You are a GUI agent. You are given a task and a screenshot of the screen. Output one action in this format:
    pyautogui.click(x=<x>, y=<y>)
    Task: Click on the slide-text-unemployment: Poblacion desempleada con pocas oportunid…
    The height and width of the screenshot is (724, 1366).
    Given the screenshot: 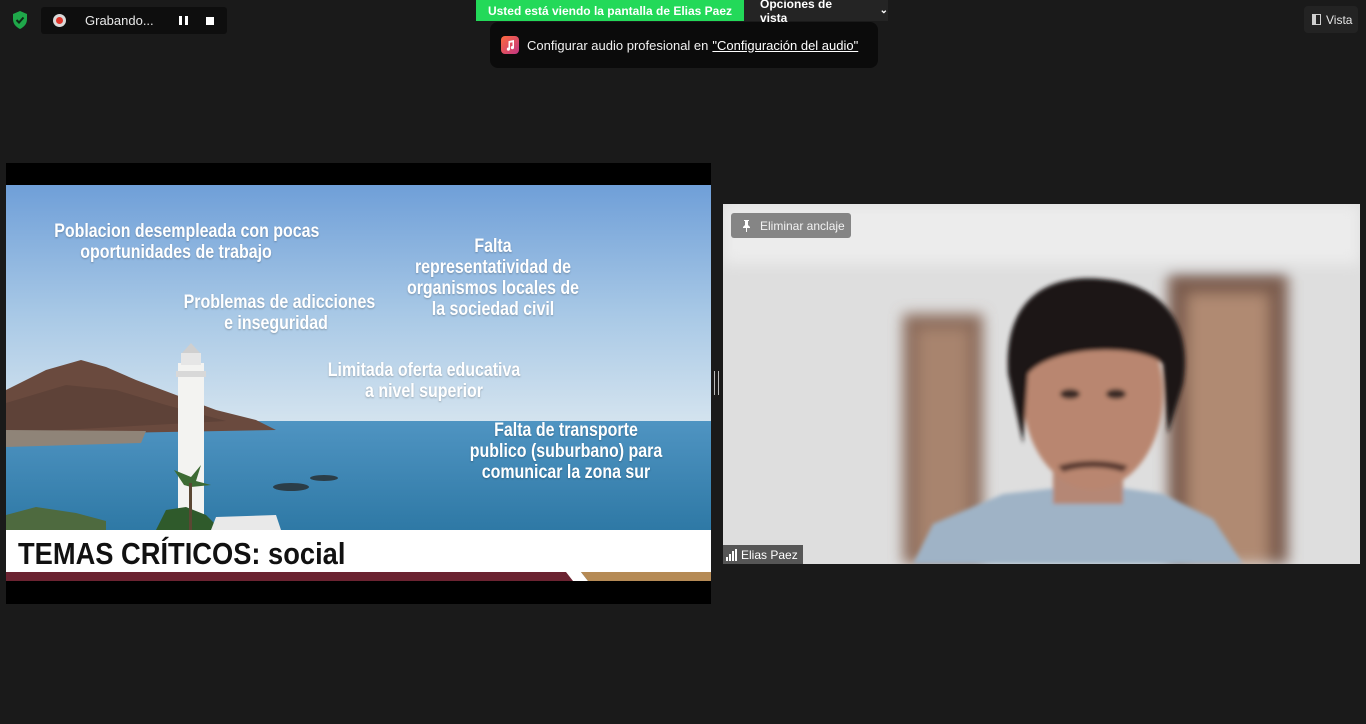 What is the action you would take?
    pyautogui.click(x=187, y=242)
    